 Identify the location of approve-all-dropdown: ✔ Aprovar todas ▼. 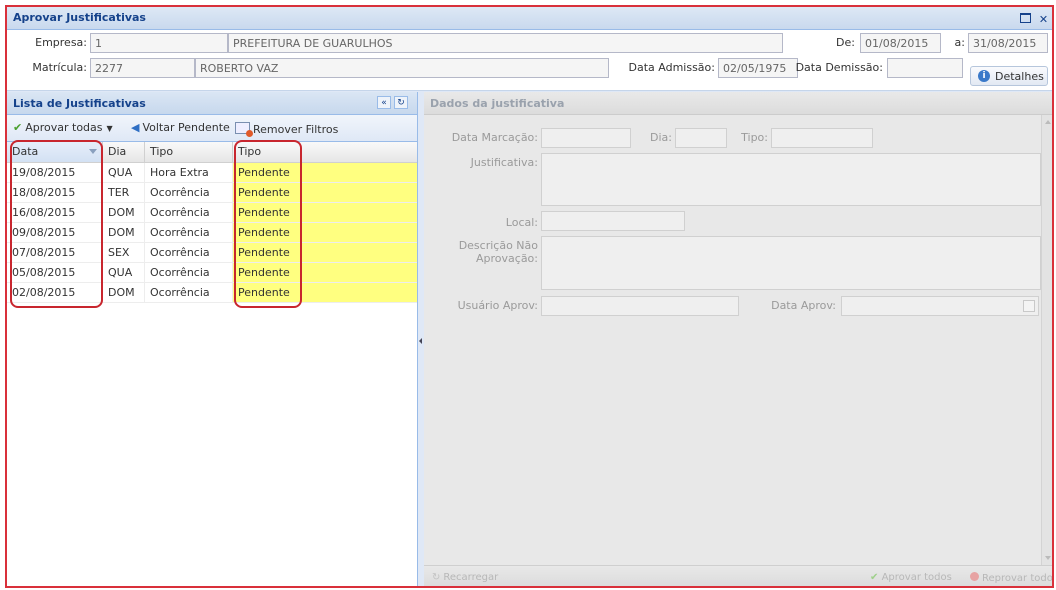
(63, 127).